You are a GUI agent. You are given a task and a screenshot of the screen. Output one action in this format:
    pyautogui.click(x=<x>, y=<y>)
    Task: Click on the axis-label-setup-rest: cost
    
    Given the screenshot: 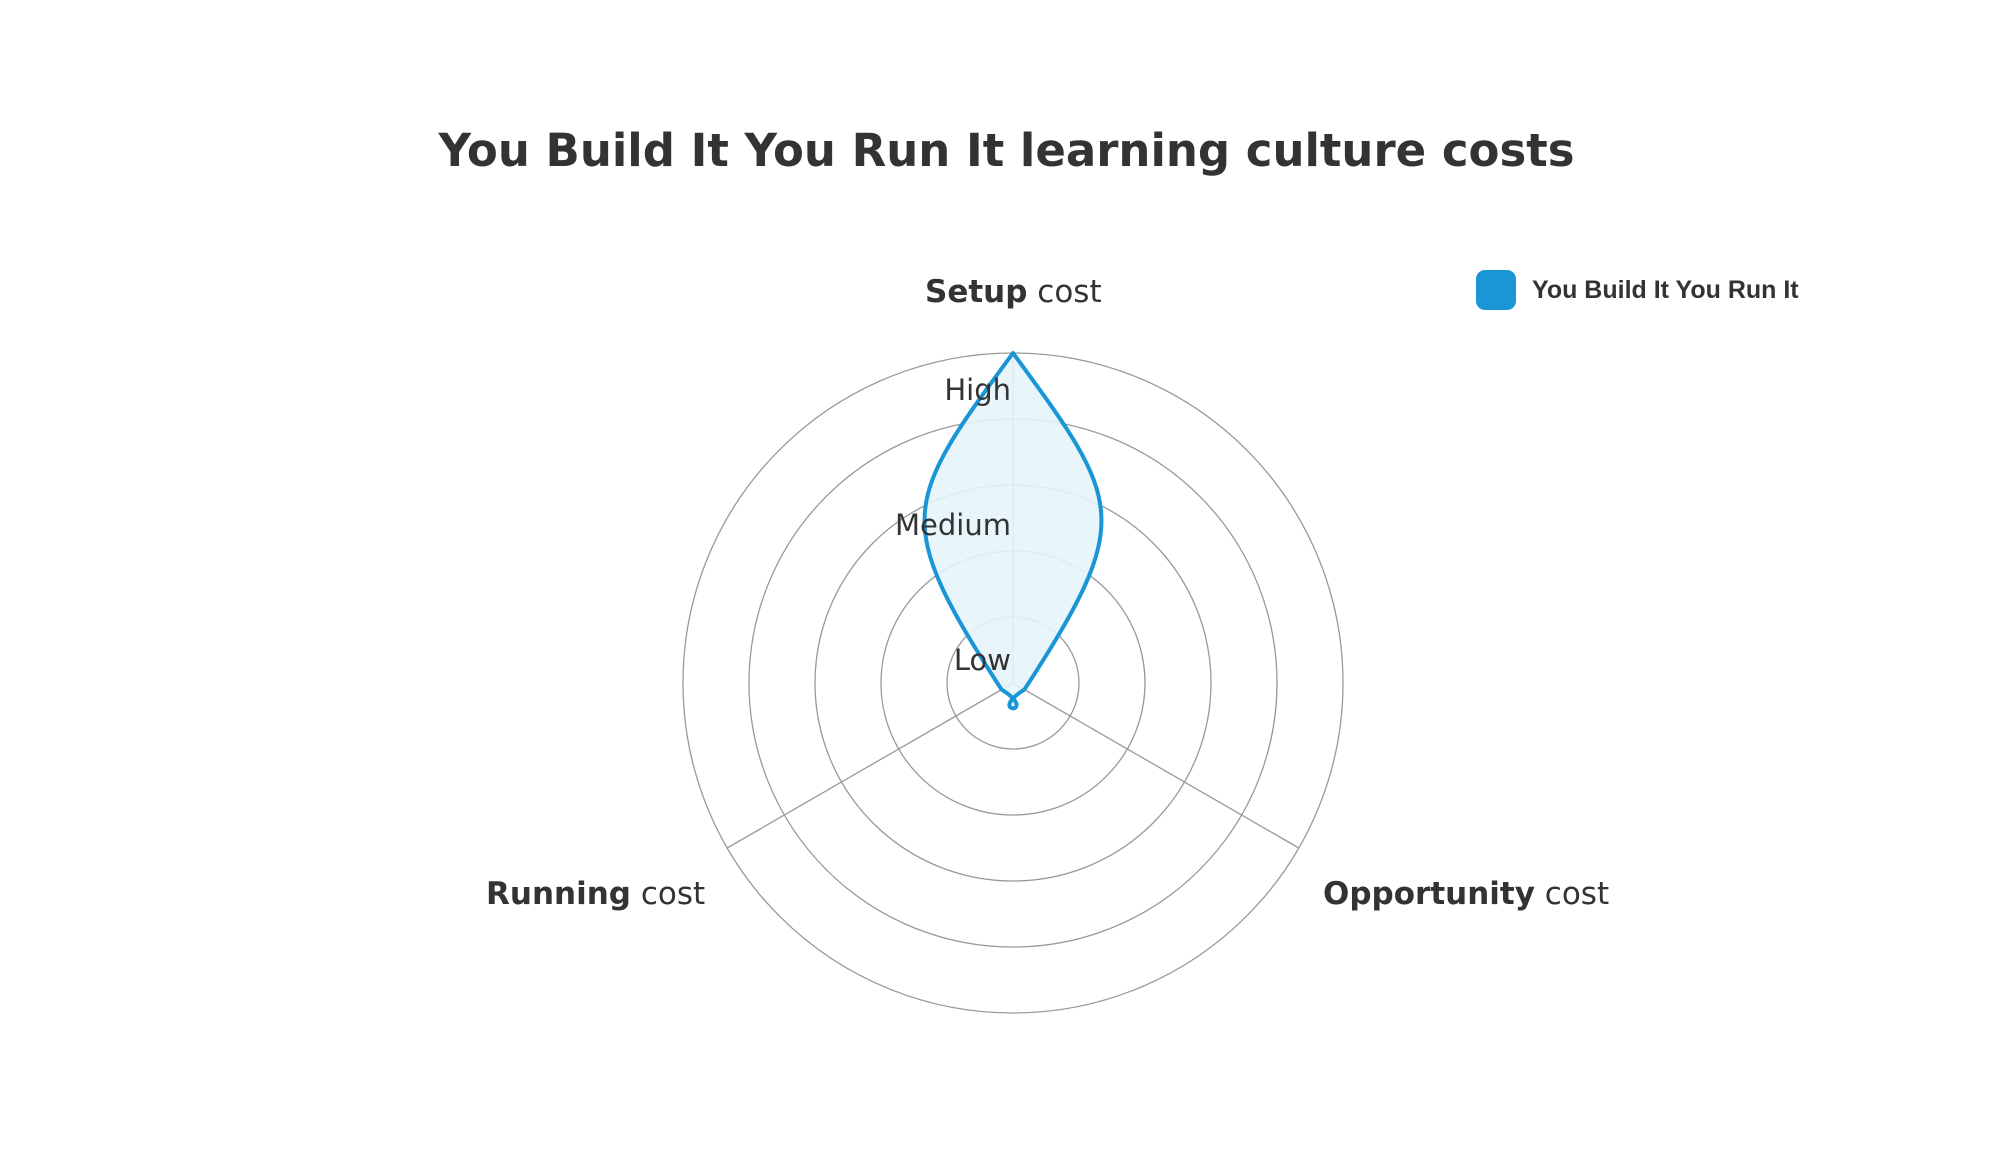 What is the action you would take?
    pyautogui.click(x=1064, y=292)
    